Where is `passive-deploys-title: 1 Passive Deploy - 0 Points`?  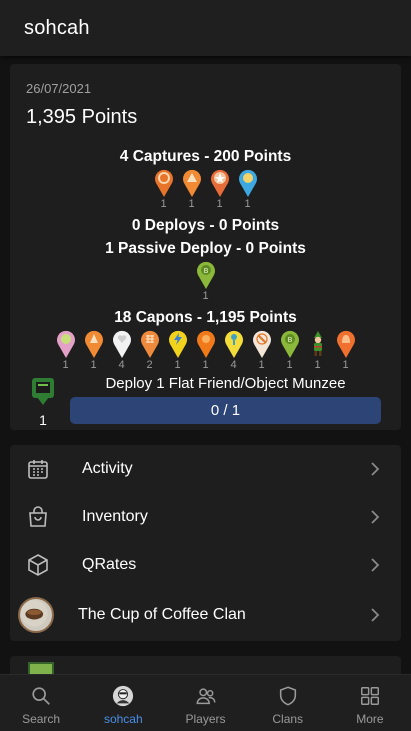
passive-deploys-title: 1 Passive Deploy - 0 Points is located at coordinates (205, 248).